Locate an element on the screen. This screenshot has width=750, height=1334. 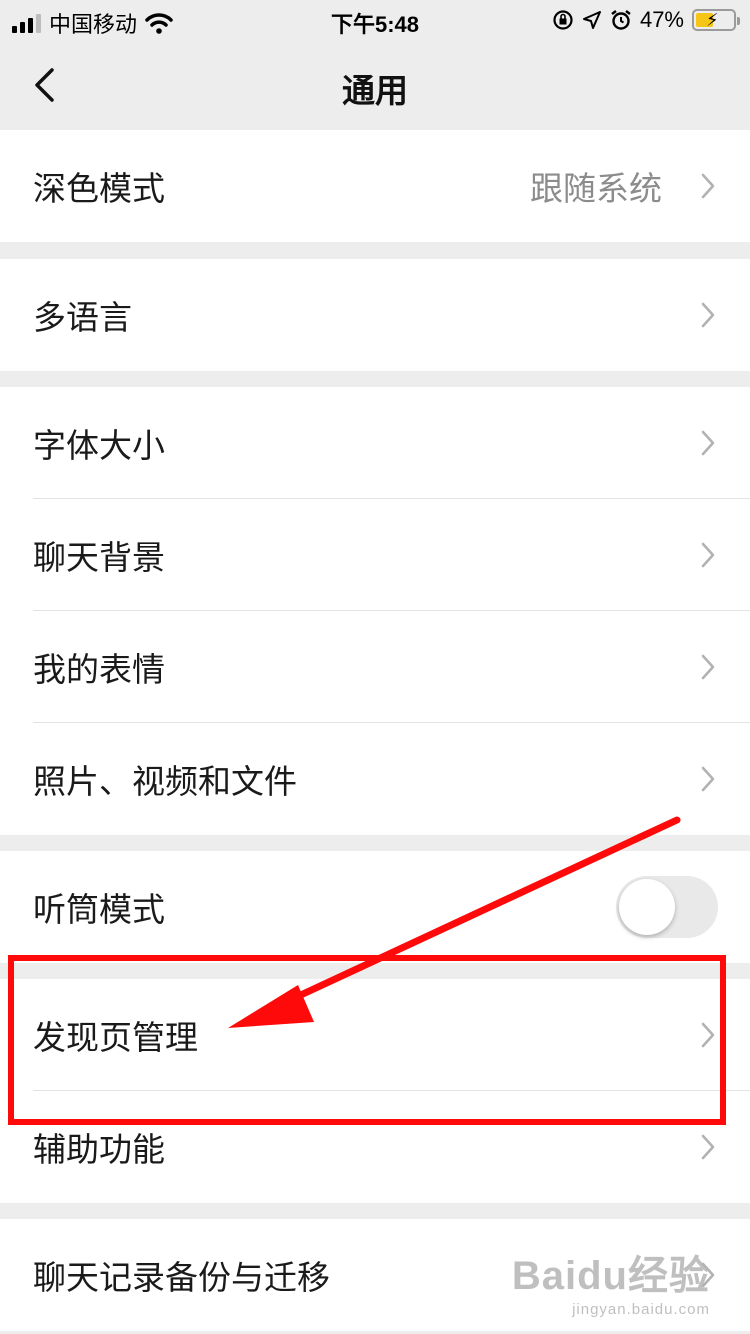
settings-item-label: 听筒模式 is located at coordinates (99, 909).